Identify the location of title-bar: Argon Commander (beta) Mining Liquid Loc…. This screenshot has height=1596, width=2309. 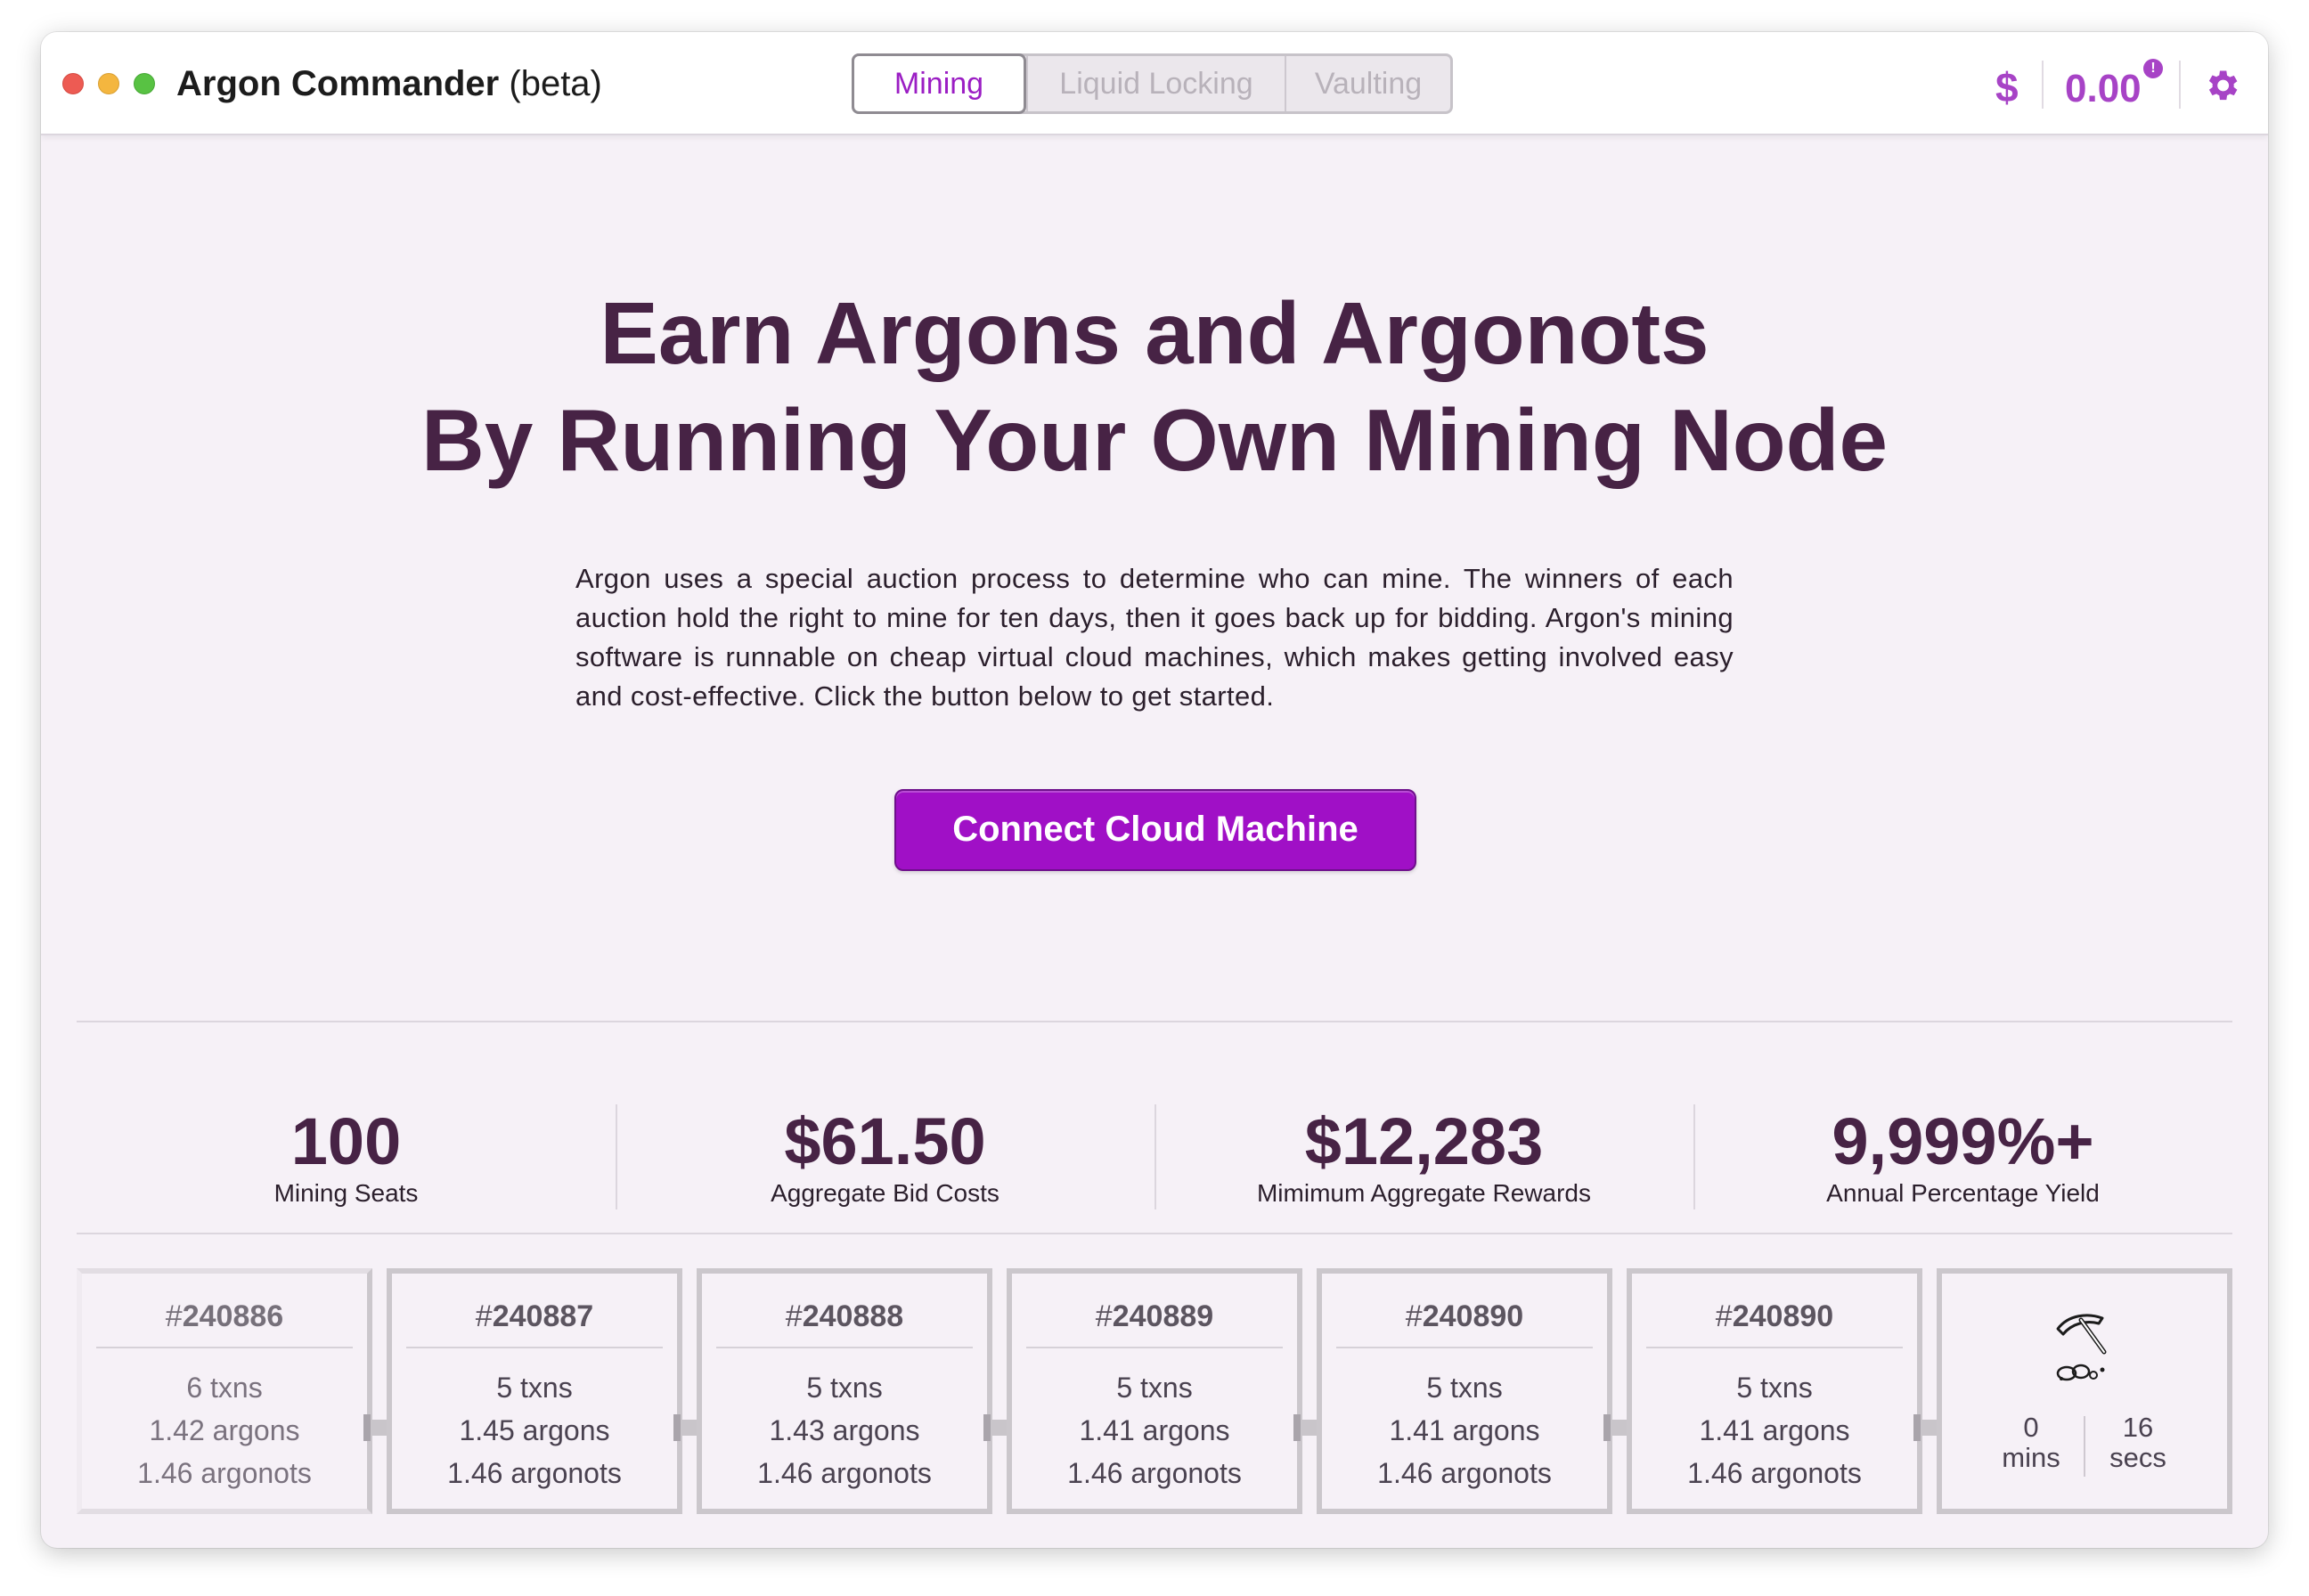
(1154, 83).